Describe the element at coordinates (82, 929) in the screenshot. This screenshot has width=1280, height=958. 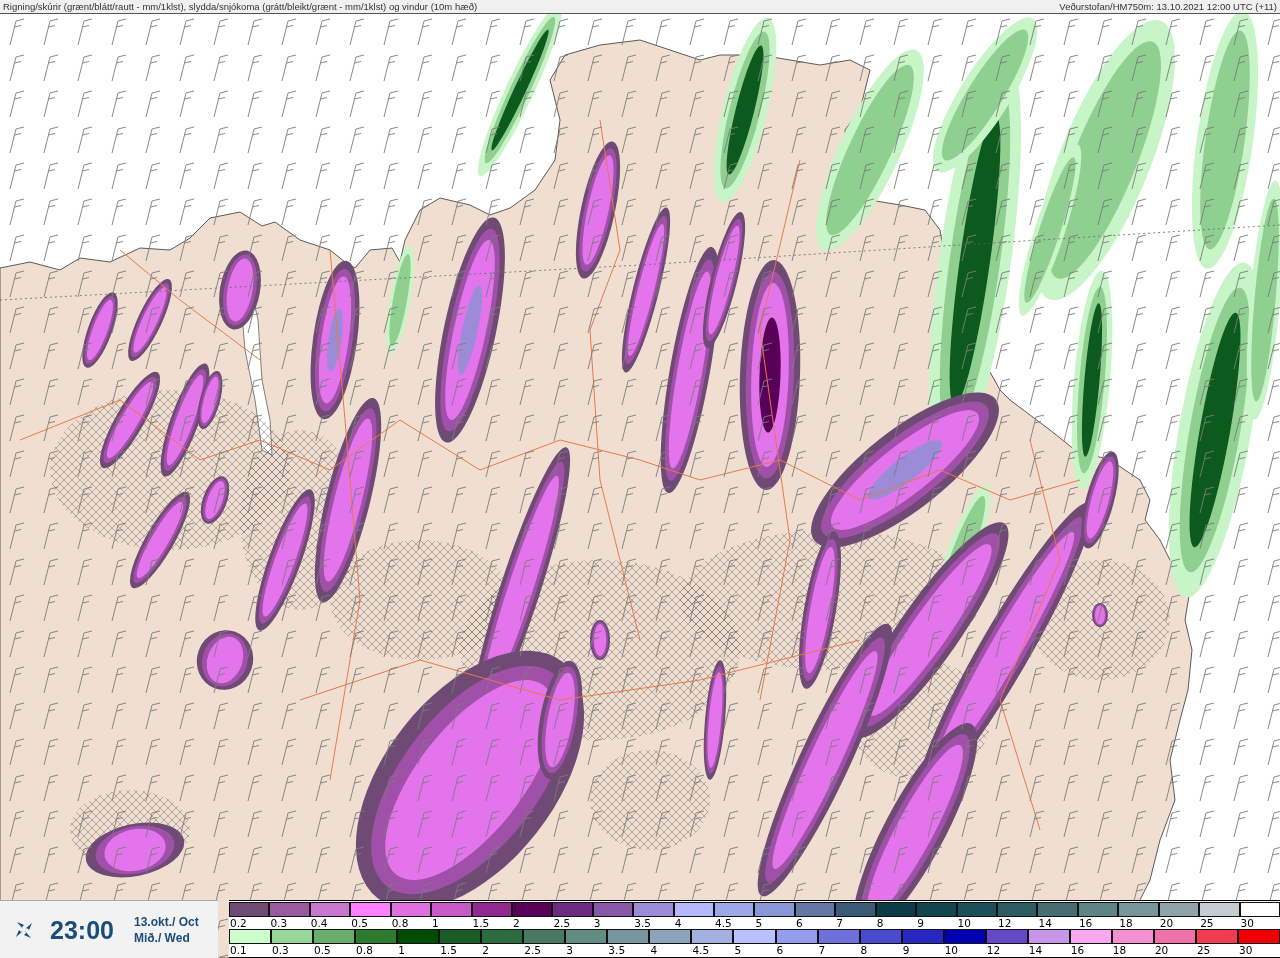
I see `forecast-time: 23:00` at that location.